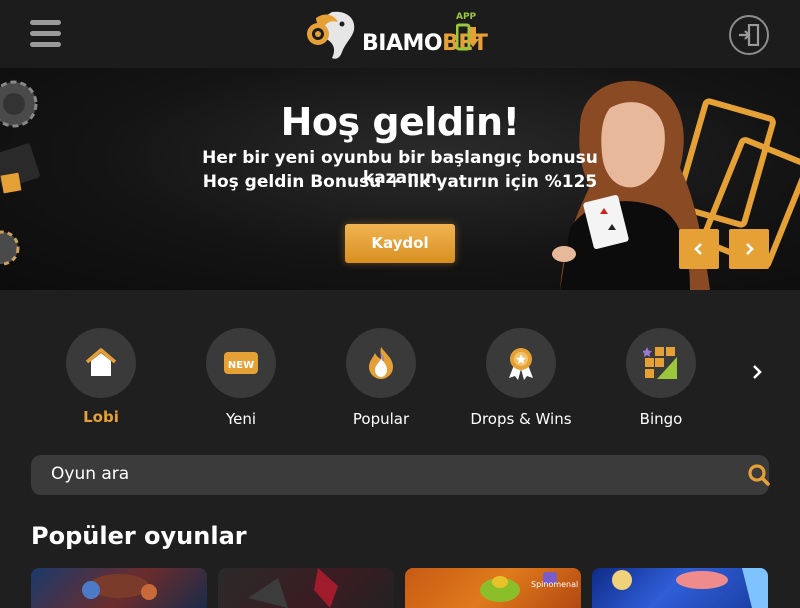 This screenshot has height=608, width=800. I want to click on flame-icon, so click(381, 363).